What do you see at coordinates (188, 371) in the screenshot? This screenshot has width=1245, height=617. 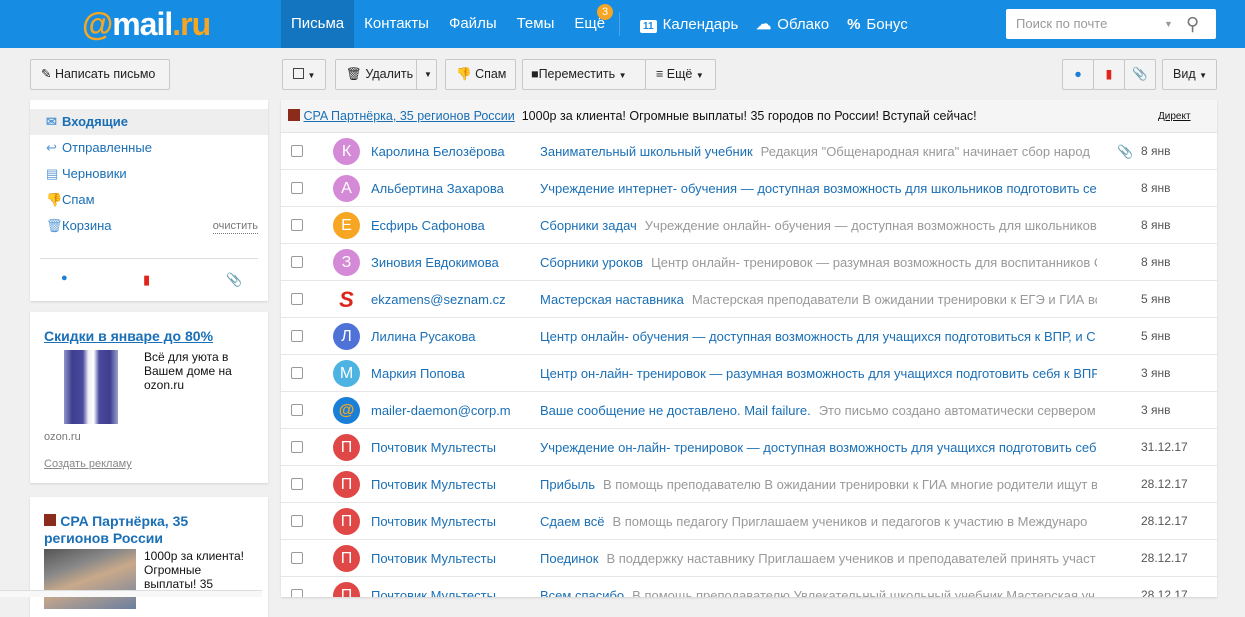 I see `ad-text: Всё для уюта в Вашем доме на ozon.ru` at bounding box center [188, 371].